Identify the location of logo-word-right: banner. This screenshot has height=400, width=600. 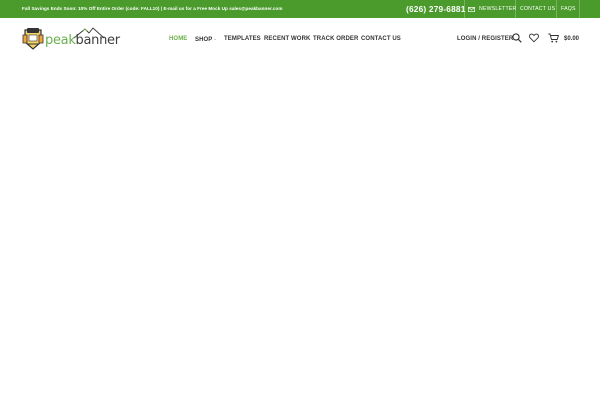
(98, 40).